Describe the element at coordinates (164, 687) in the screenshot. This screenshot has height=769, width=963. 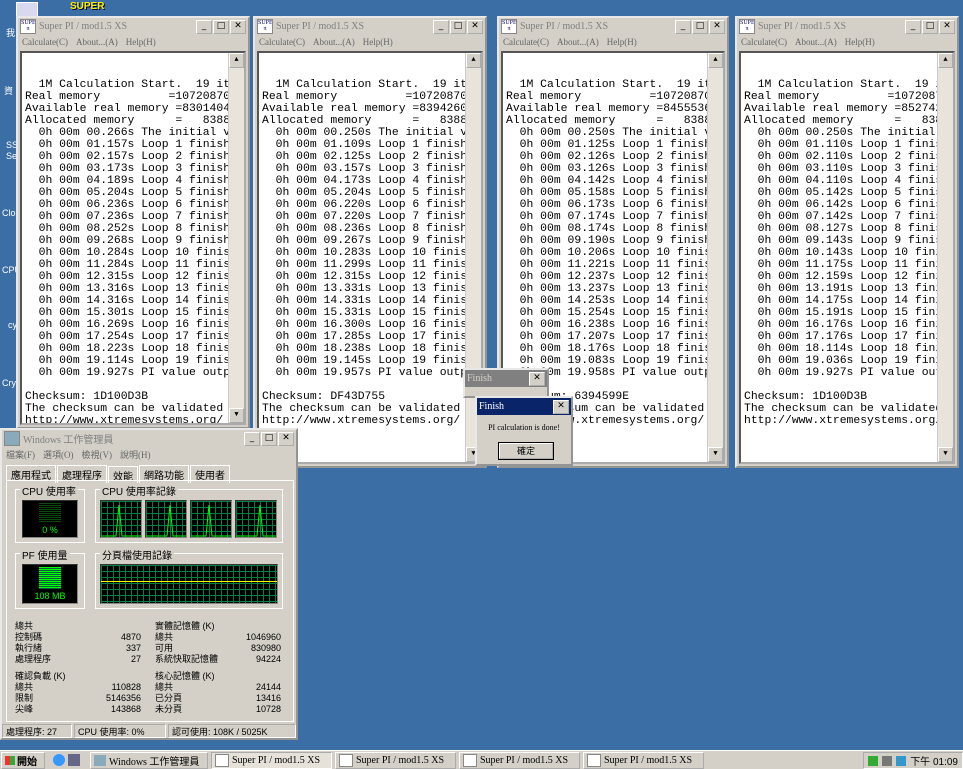
I see `kernel-total-label: 總共` at that location.